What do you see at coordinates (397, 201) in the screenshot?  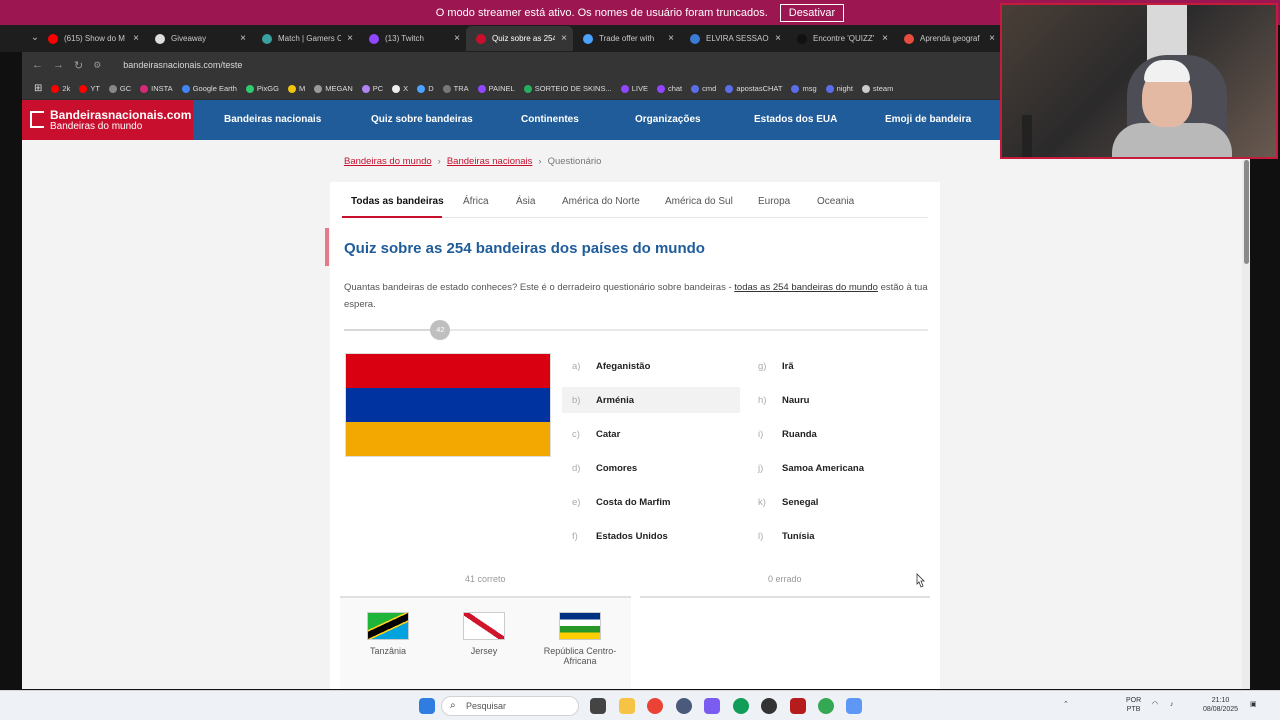 I see `tab-todas-as-bandeiras: Todas as bandeiras` at bounding box center [397, 201].